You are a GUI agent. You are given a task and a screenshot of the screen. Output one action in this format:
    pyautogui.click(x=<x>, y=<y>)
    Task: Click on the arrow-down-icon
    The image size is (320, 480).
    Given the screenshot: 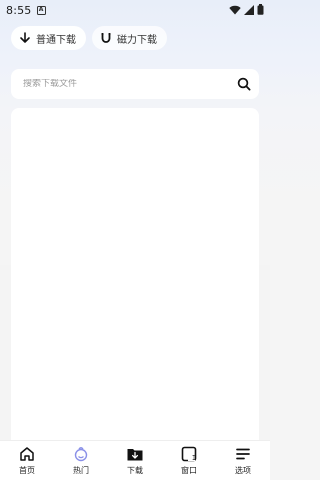 What is the action you would take?
    pyautogui.click(x=25, y=38)
    